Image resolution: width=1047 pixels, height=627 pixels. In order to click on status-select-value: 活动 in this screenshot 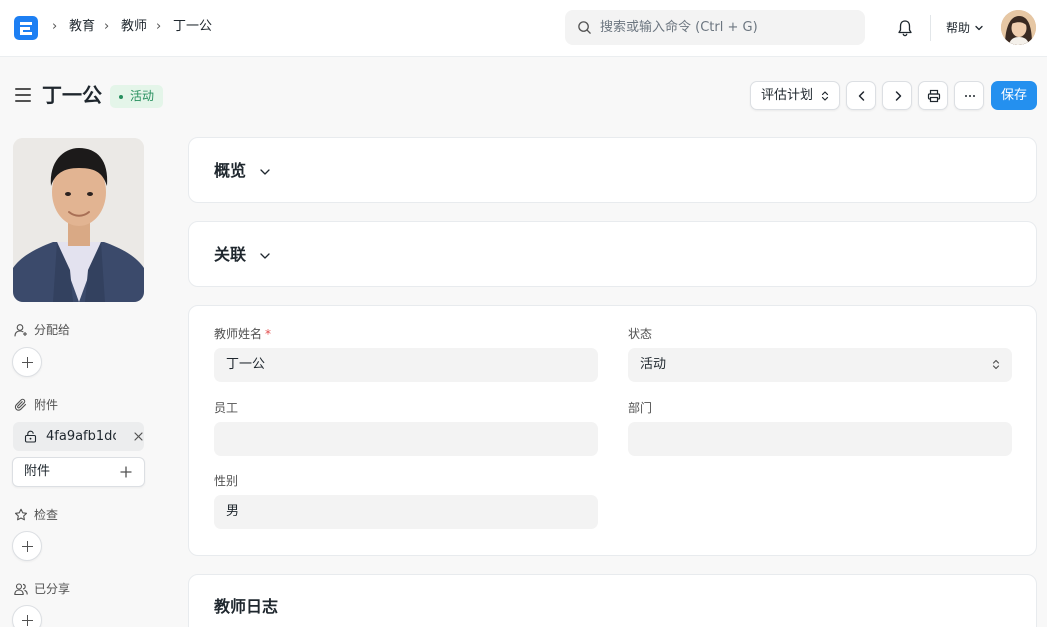, I will do `click(653, 364)`.